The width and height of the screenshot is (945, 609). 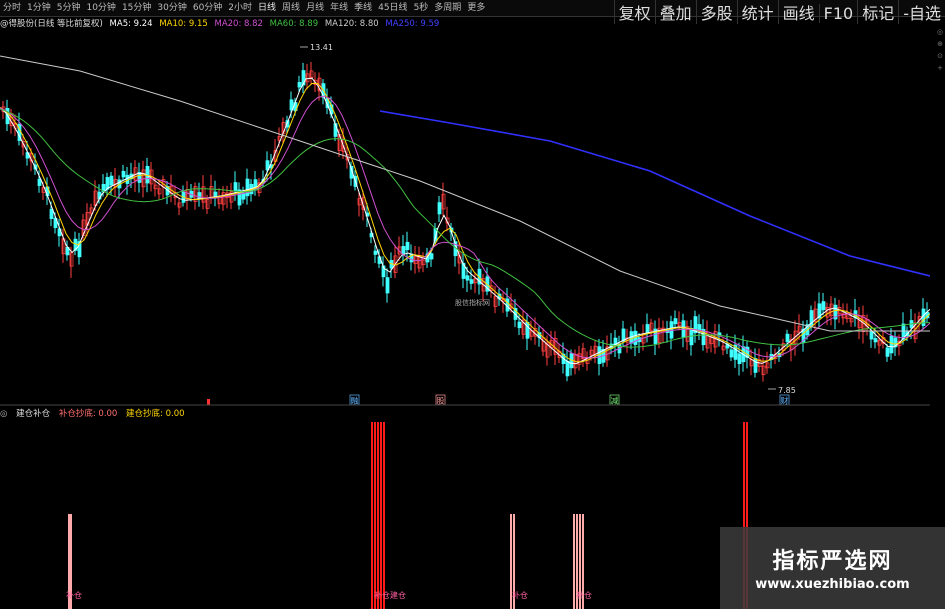 What do you see at coordinates (207, 8) in the screenshot?
I see `timeframe-tab: 60分钟` at bounding box center [207, 8].